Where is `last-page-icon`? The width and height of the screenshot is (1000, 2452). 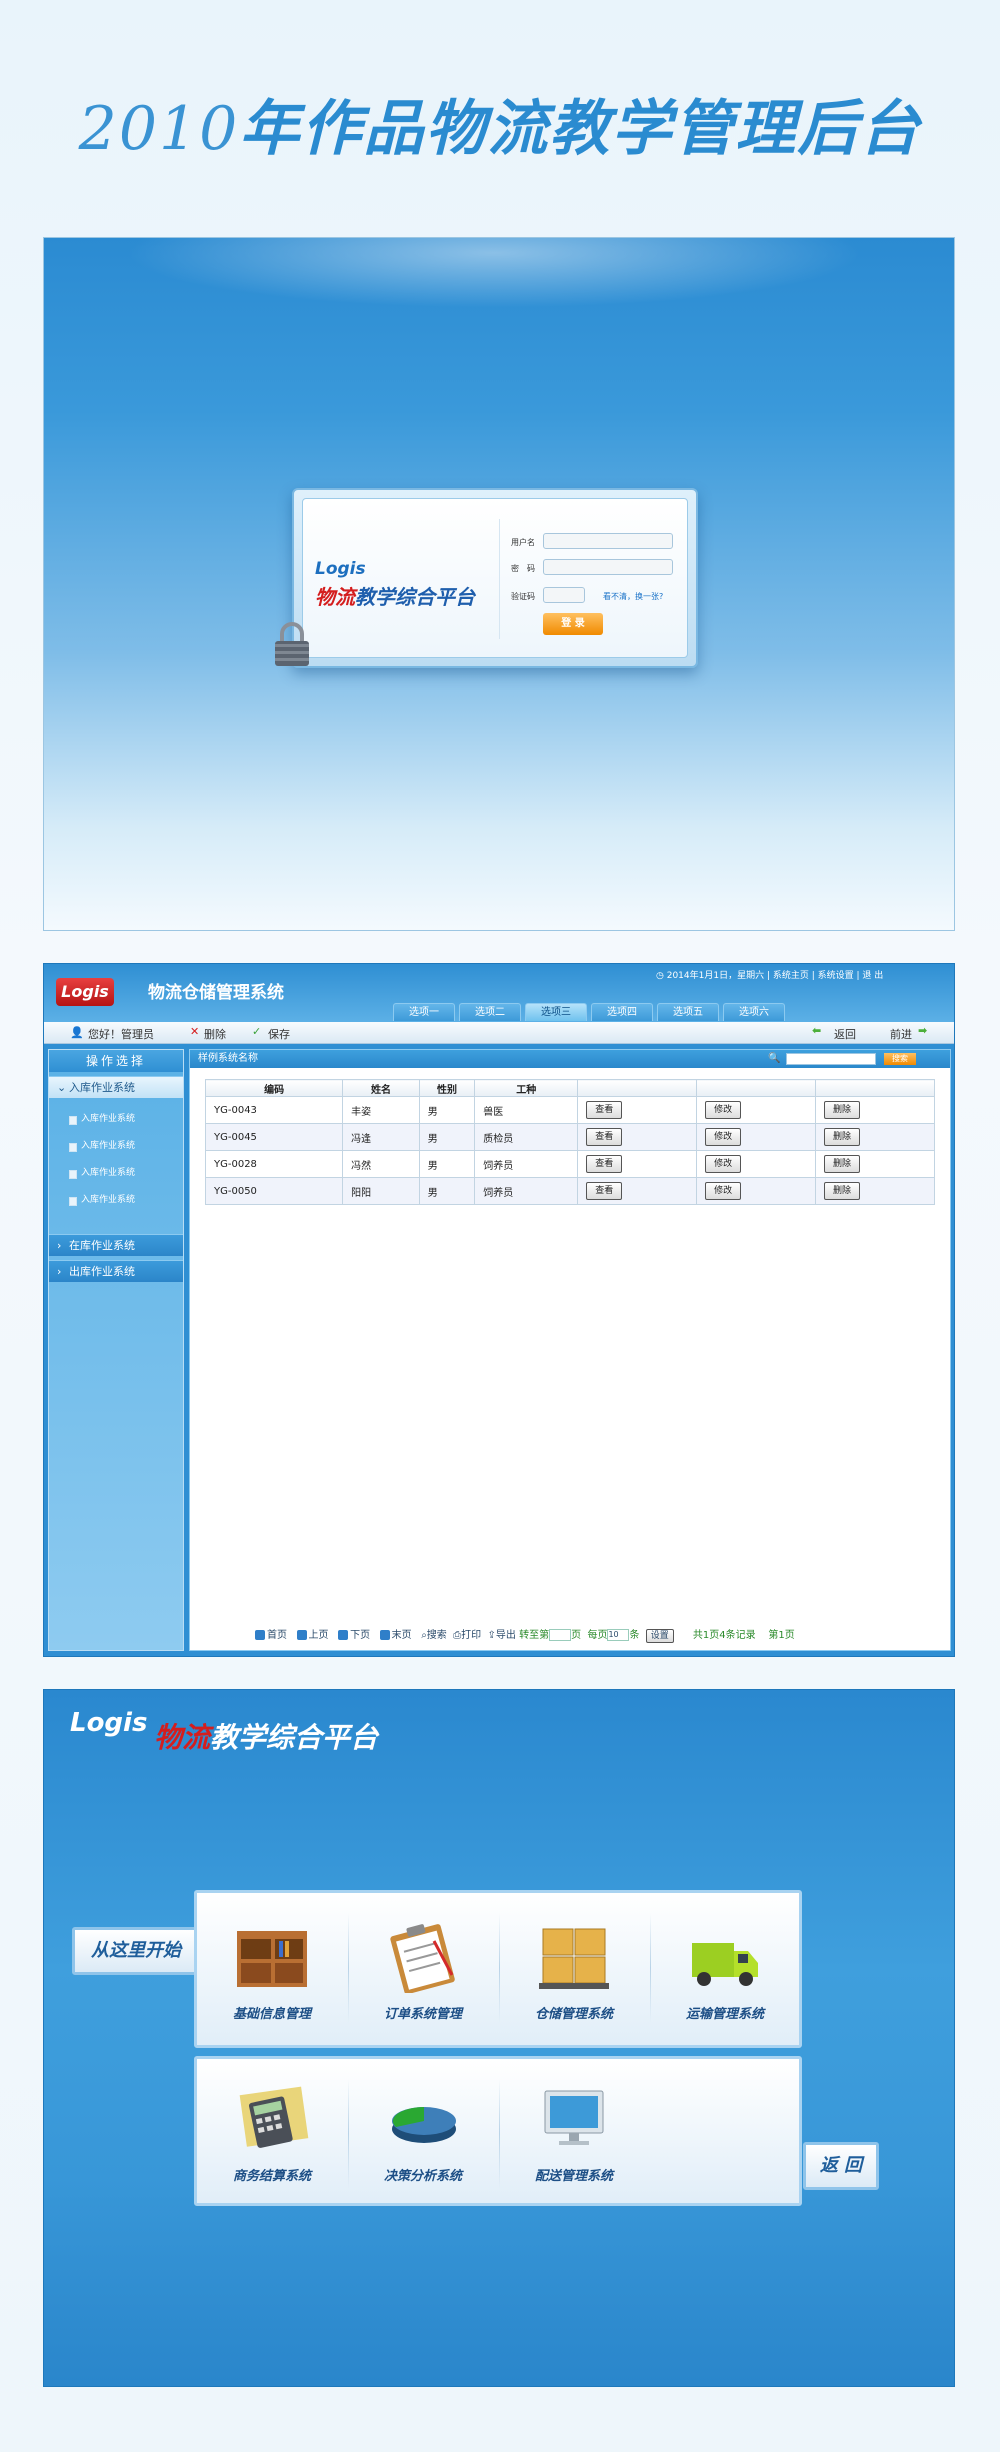 last-page-icon is located at coordinates (384, 1635).